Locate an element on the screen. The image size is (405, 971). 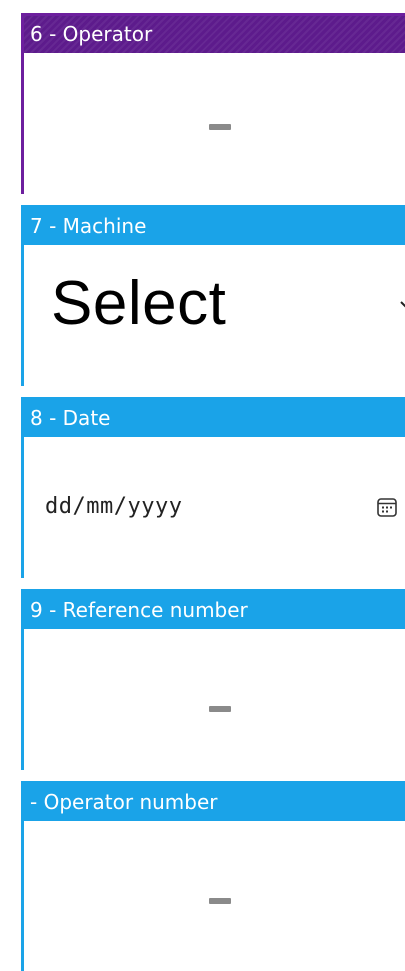
chevron-down-icon is located at coordinates (402, 306).